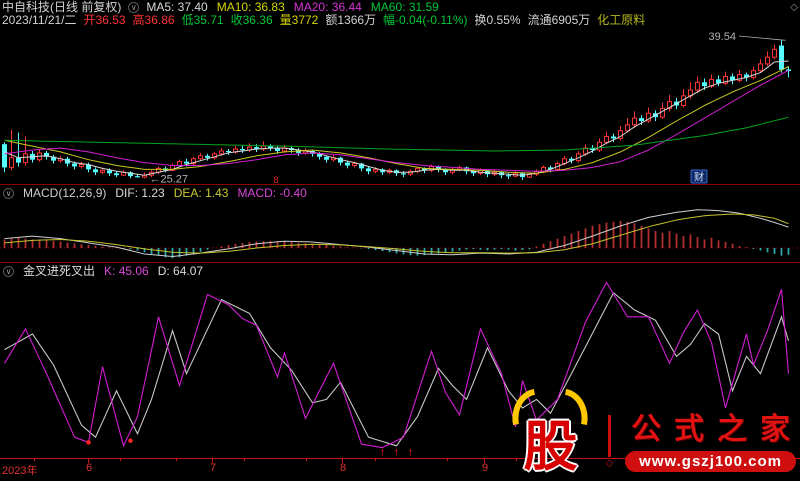 The height and width of the screenshot is (481, 800). Describe the element at coordinates (272, 193) in the screenshot. I see `macd-header-item: MACD: -0.40` at that location.